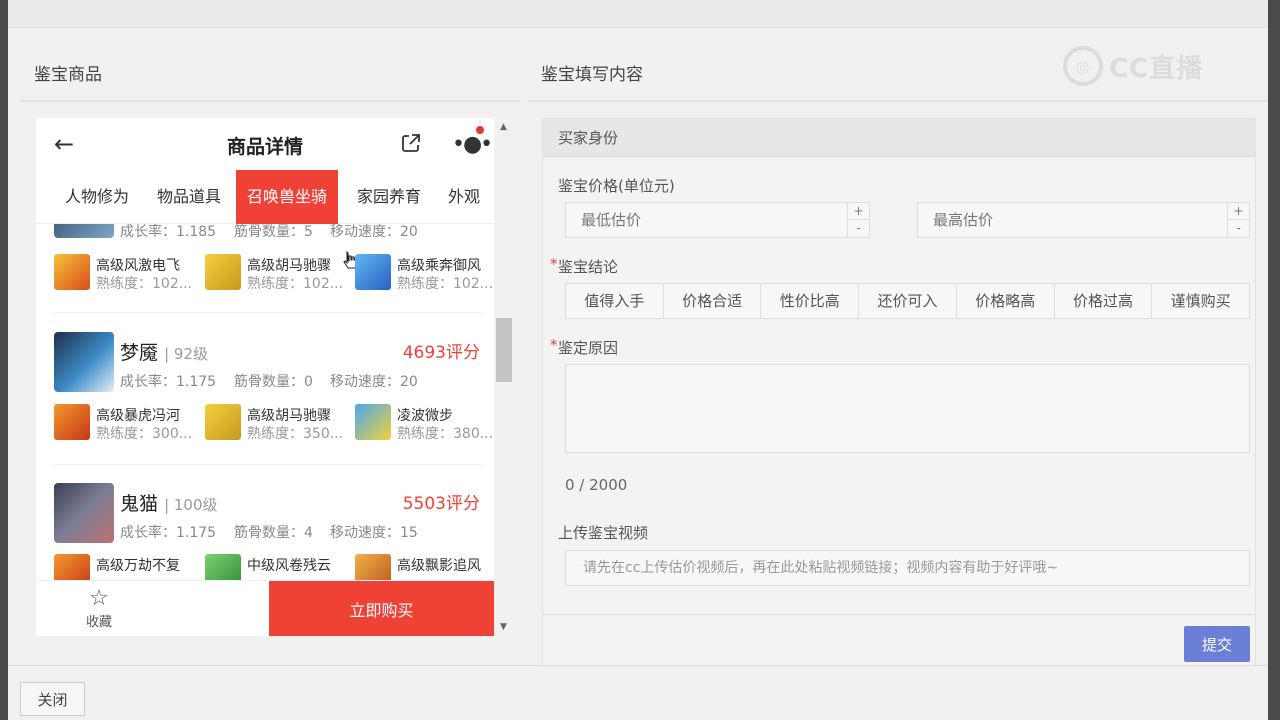 This screenshot has height=720, width=1280. Describe the element at coordinates (168, 232) in the screenshot. I see `pet-growth: 成长率：1.185` at that location.